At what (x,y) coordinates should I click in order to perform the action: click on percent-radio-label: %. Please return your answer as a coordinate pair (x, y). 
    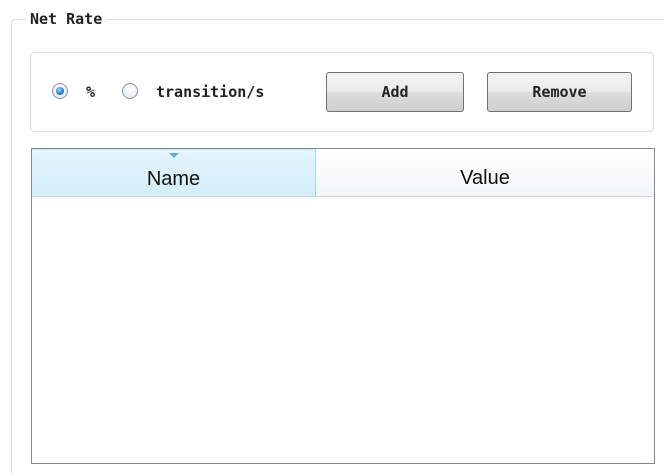
    Looking at the image, I should click on (90, 92).